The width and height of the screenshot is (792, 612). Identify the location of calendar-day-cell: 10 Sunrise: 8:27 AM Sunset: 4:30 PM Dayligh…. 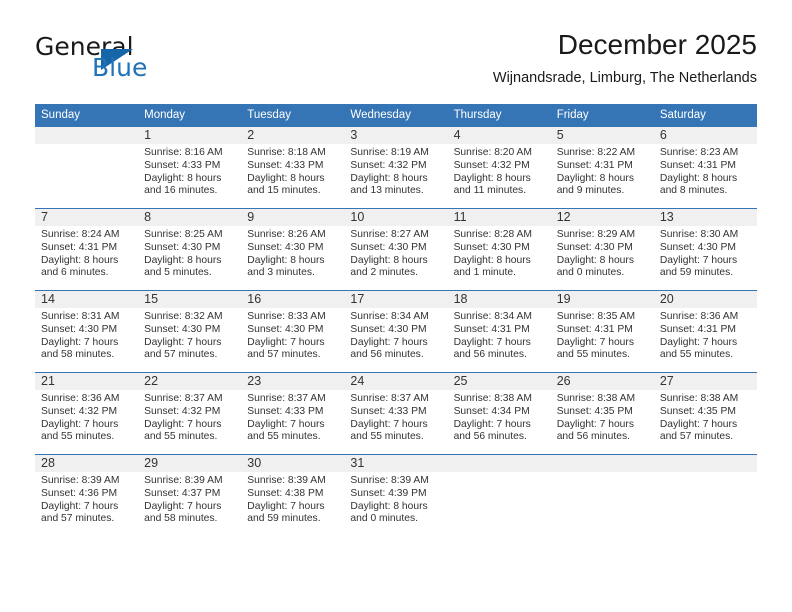
(396, 249).